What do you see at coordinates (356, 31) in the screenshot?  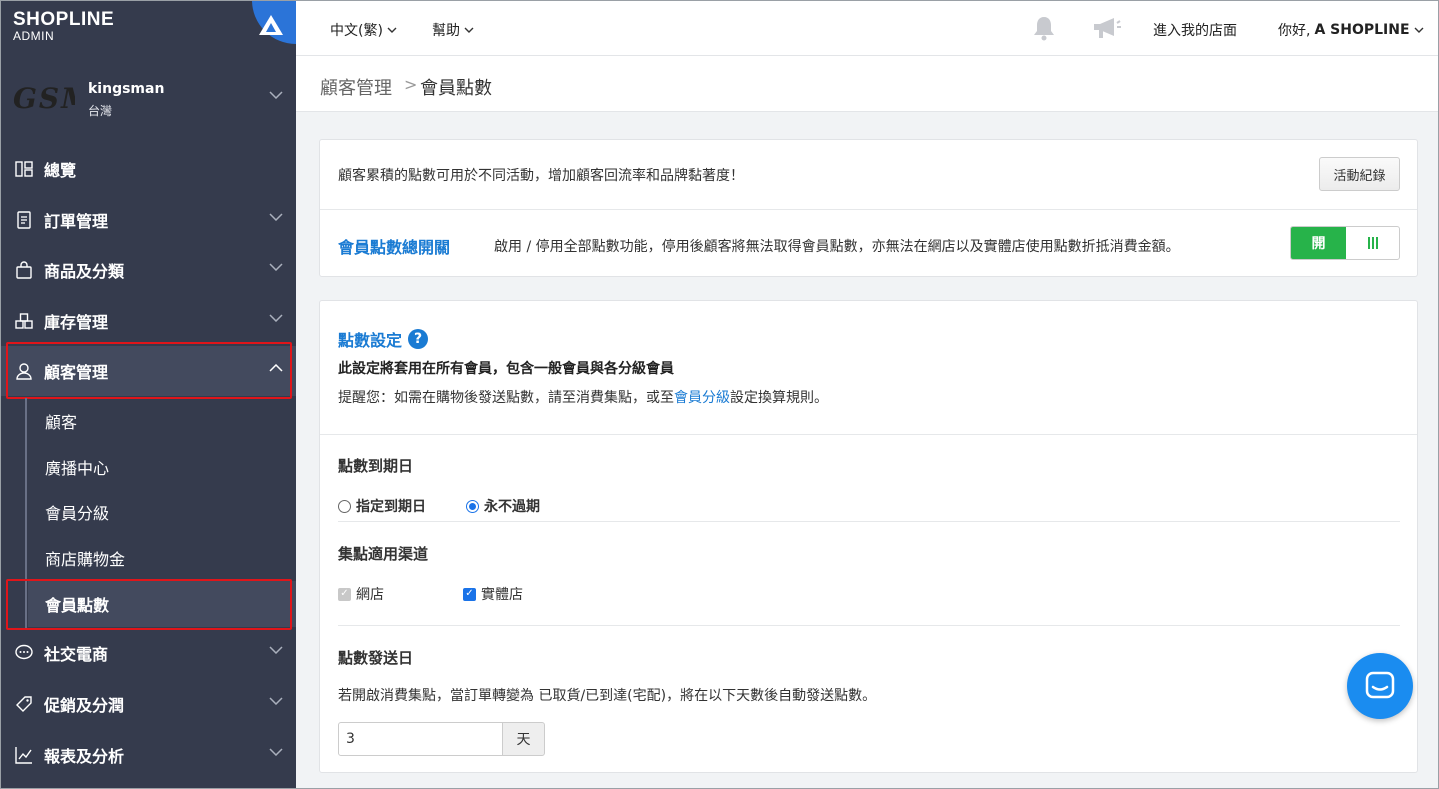 I see `language-label: 中文(繁)` at bounding box center [356, 31].